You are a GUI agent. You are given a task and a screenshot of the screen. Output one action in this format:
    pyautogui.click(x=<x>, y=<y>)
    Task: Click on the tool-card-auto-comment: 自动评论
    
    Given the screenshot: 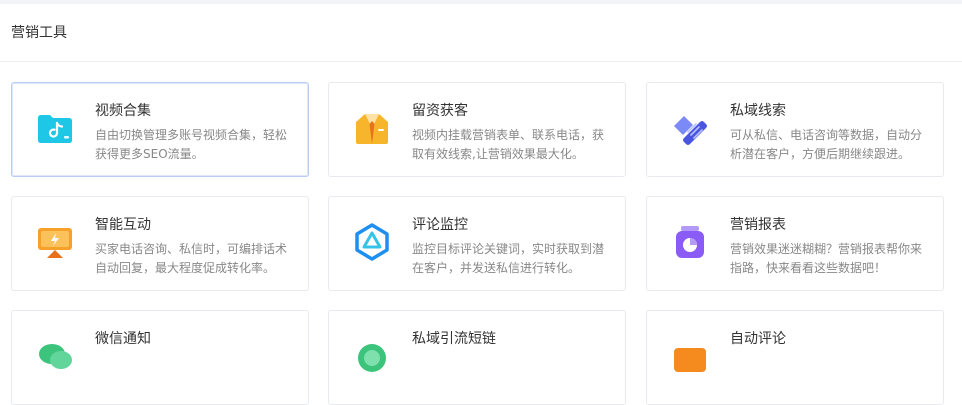 What is the action you would take?
    pyautogui.click(x=795, y=357)
    